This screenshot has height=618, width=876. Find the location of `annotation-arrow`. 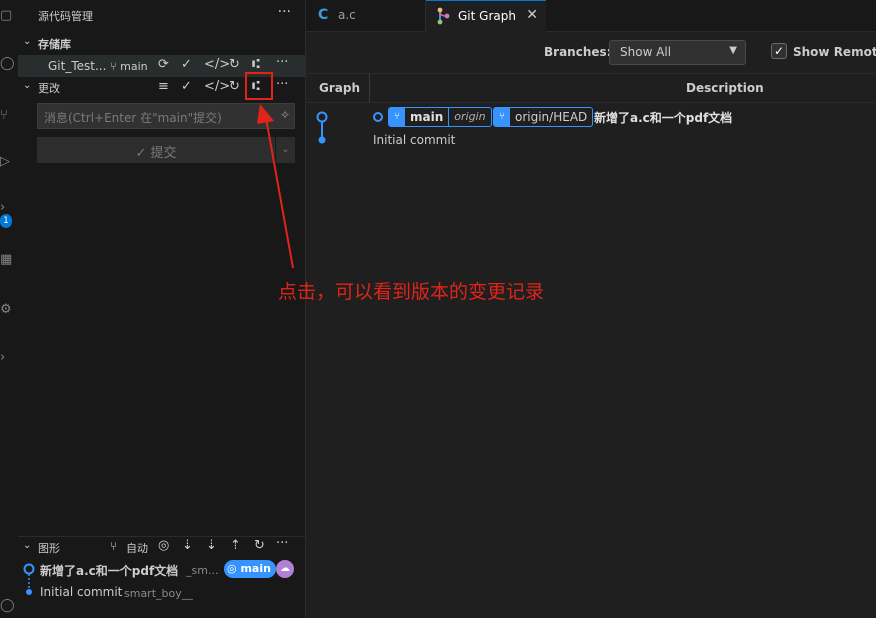

annotation-arrow is located at coordinates (275, 186).